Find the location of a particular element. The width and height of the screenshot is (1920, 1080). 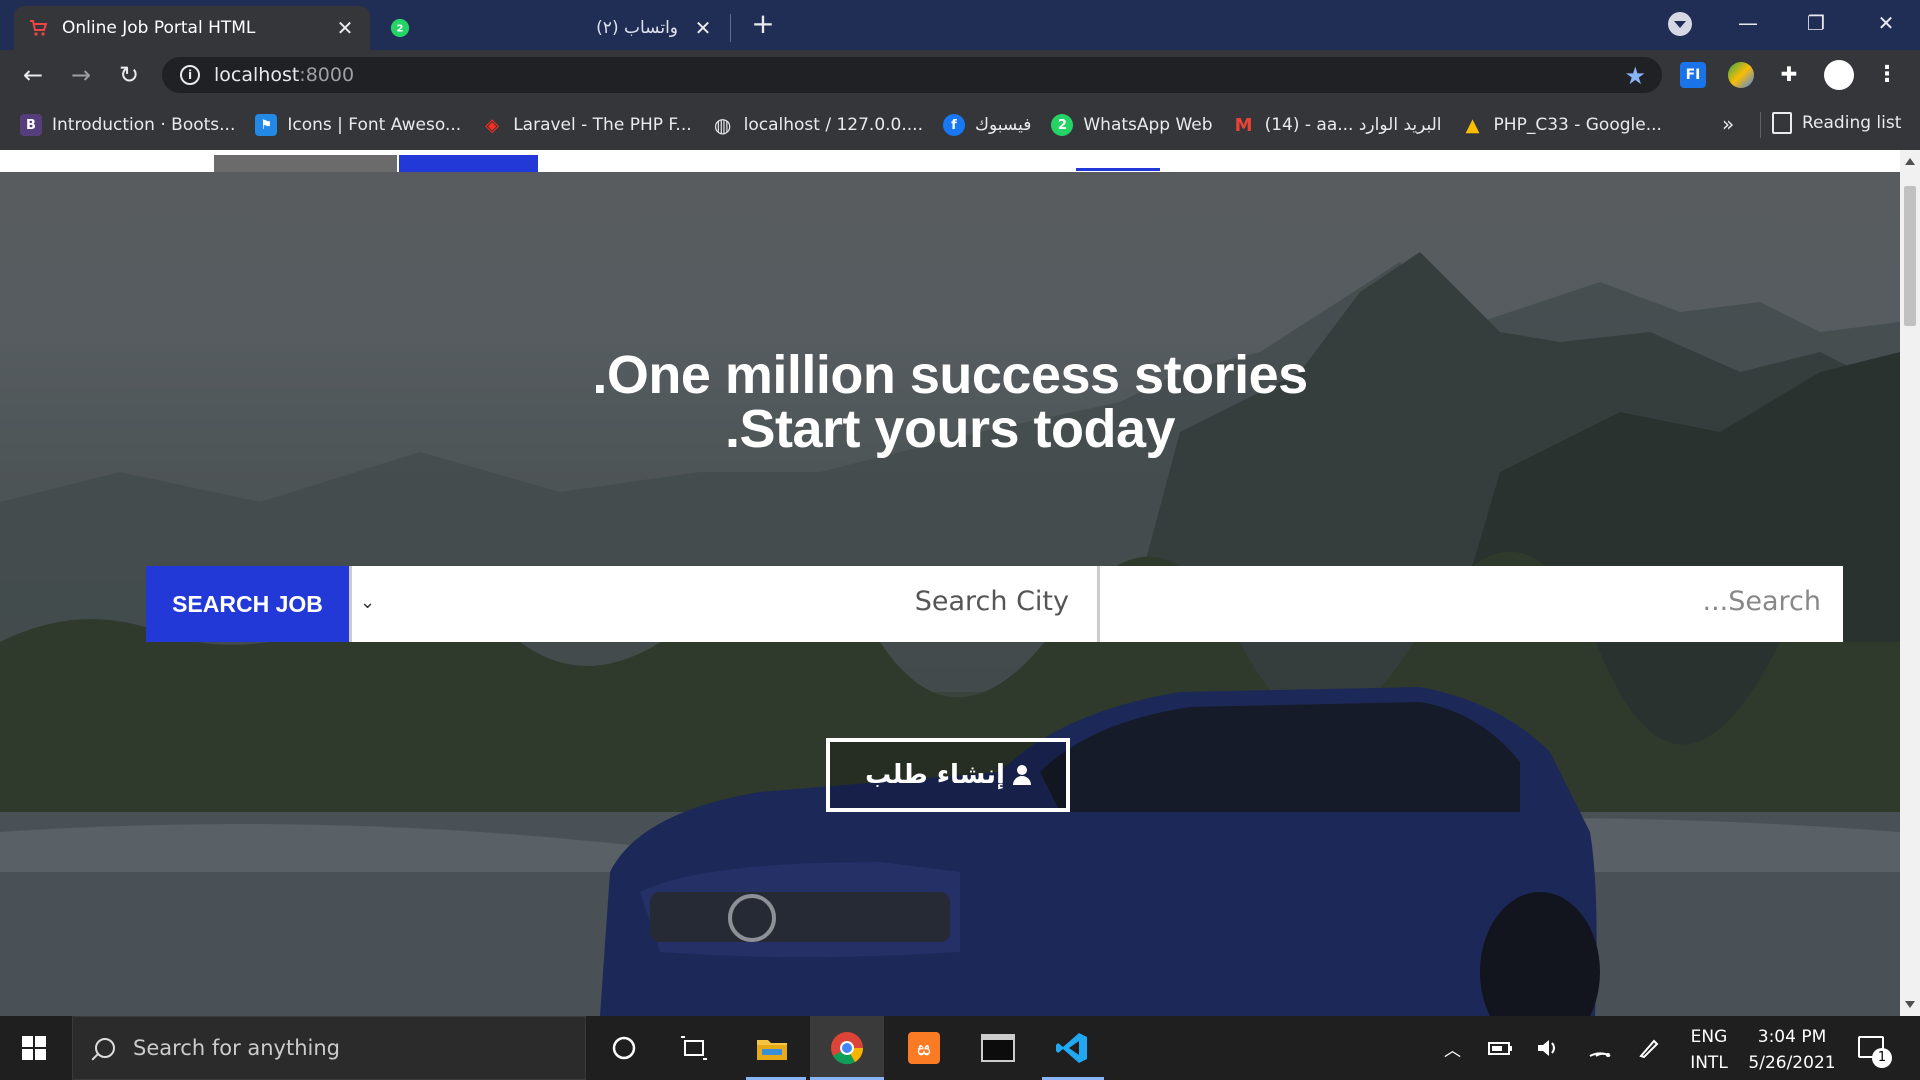

nav-item-blue is located at coordinates (468, 163).